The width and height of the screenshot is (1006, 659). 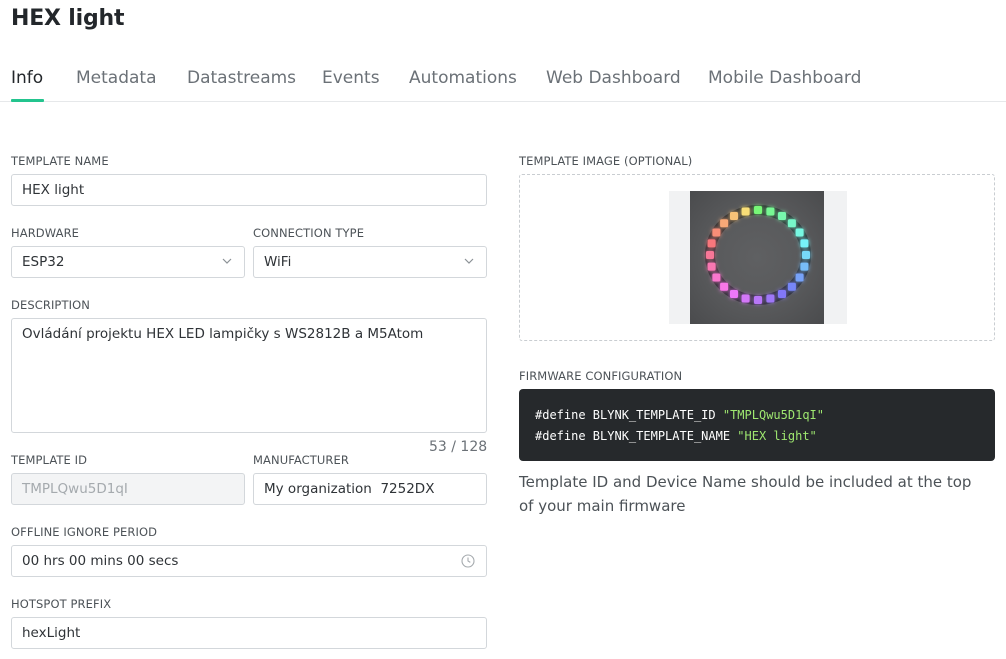 What do you see at coordinates (27, 100) in the screenshot?
I see `active-tab-indicator` at bounding box center [27, 100].